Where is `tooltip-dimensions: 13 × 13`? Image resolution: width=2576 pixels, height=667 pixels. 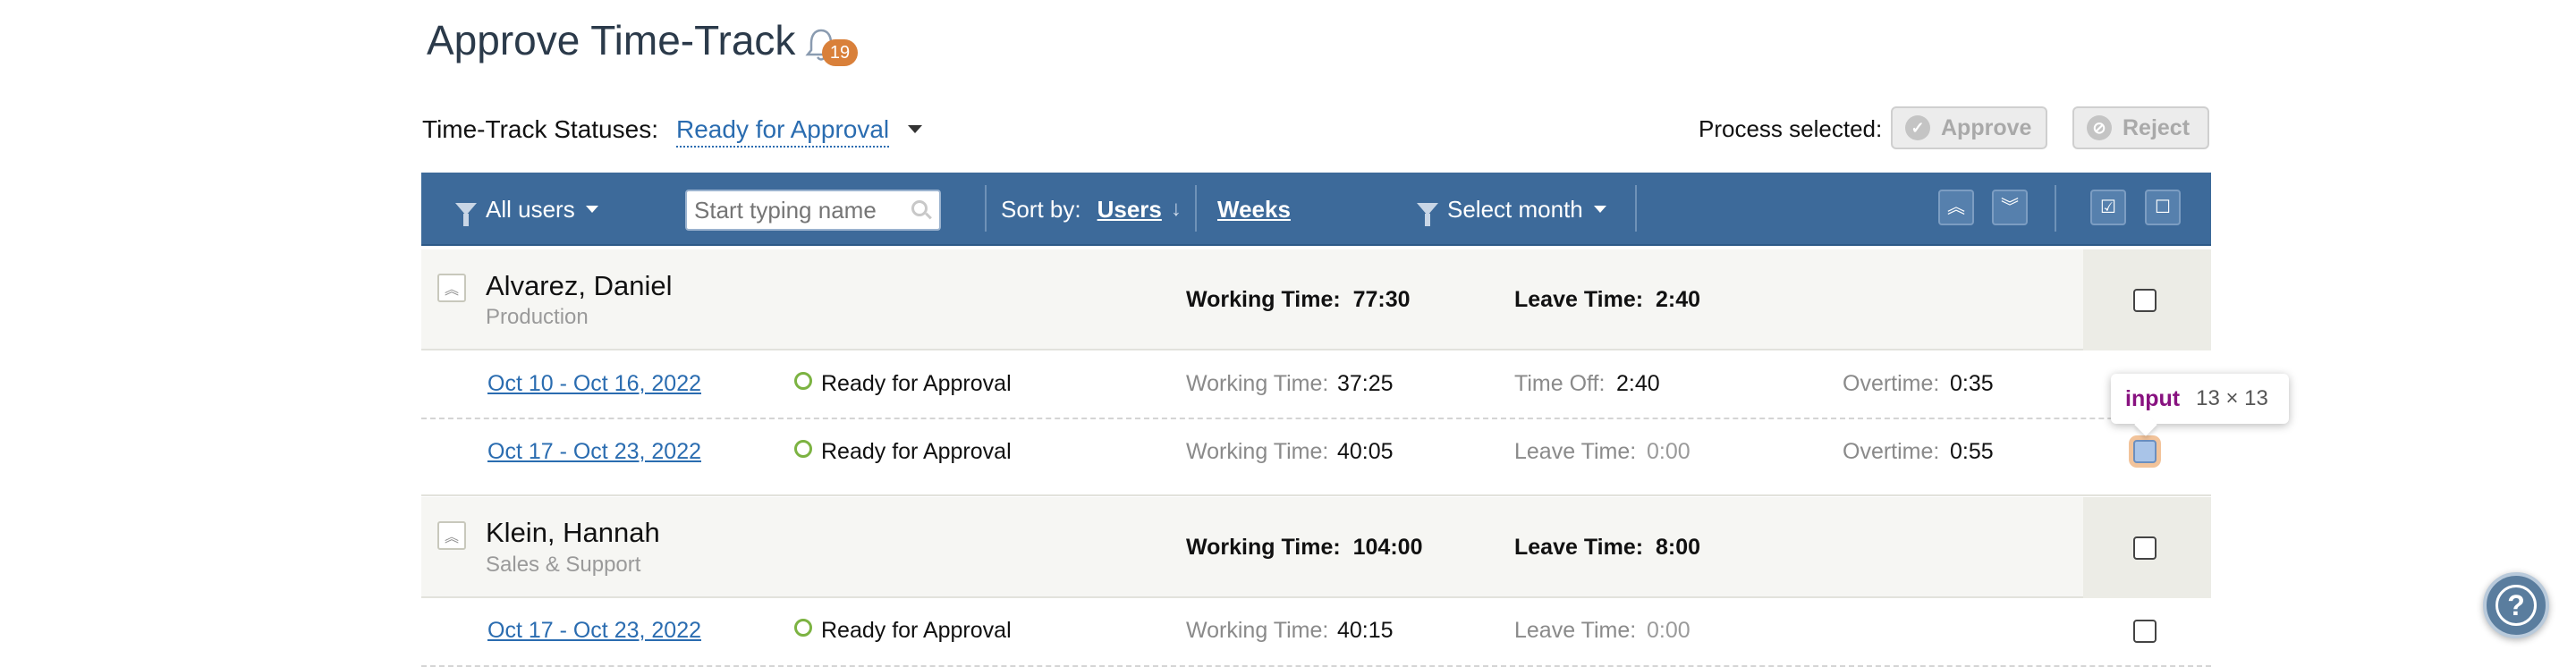 tooltip-dimensions: 13 × 13 is located at coordinates (2232, 398).